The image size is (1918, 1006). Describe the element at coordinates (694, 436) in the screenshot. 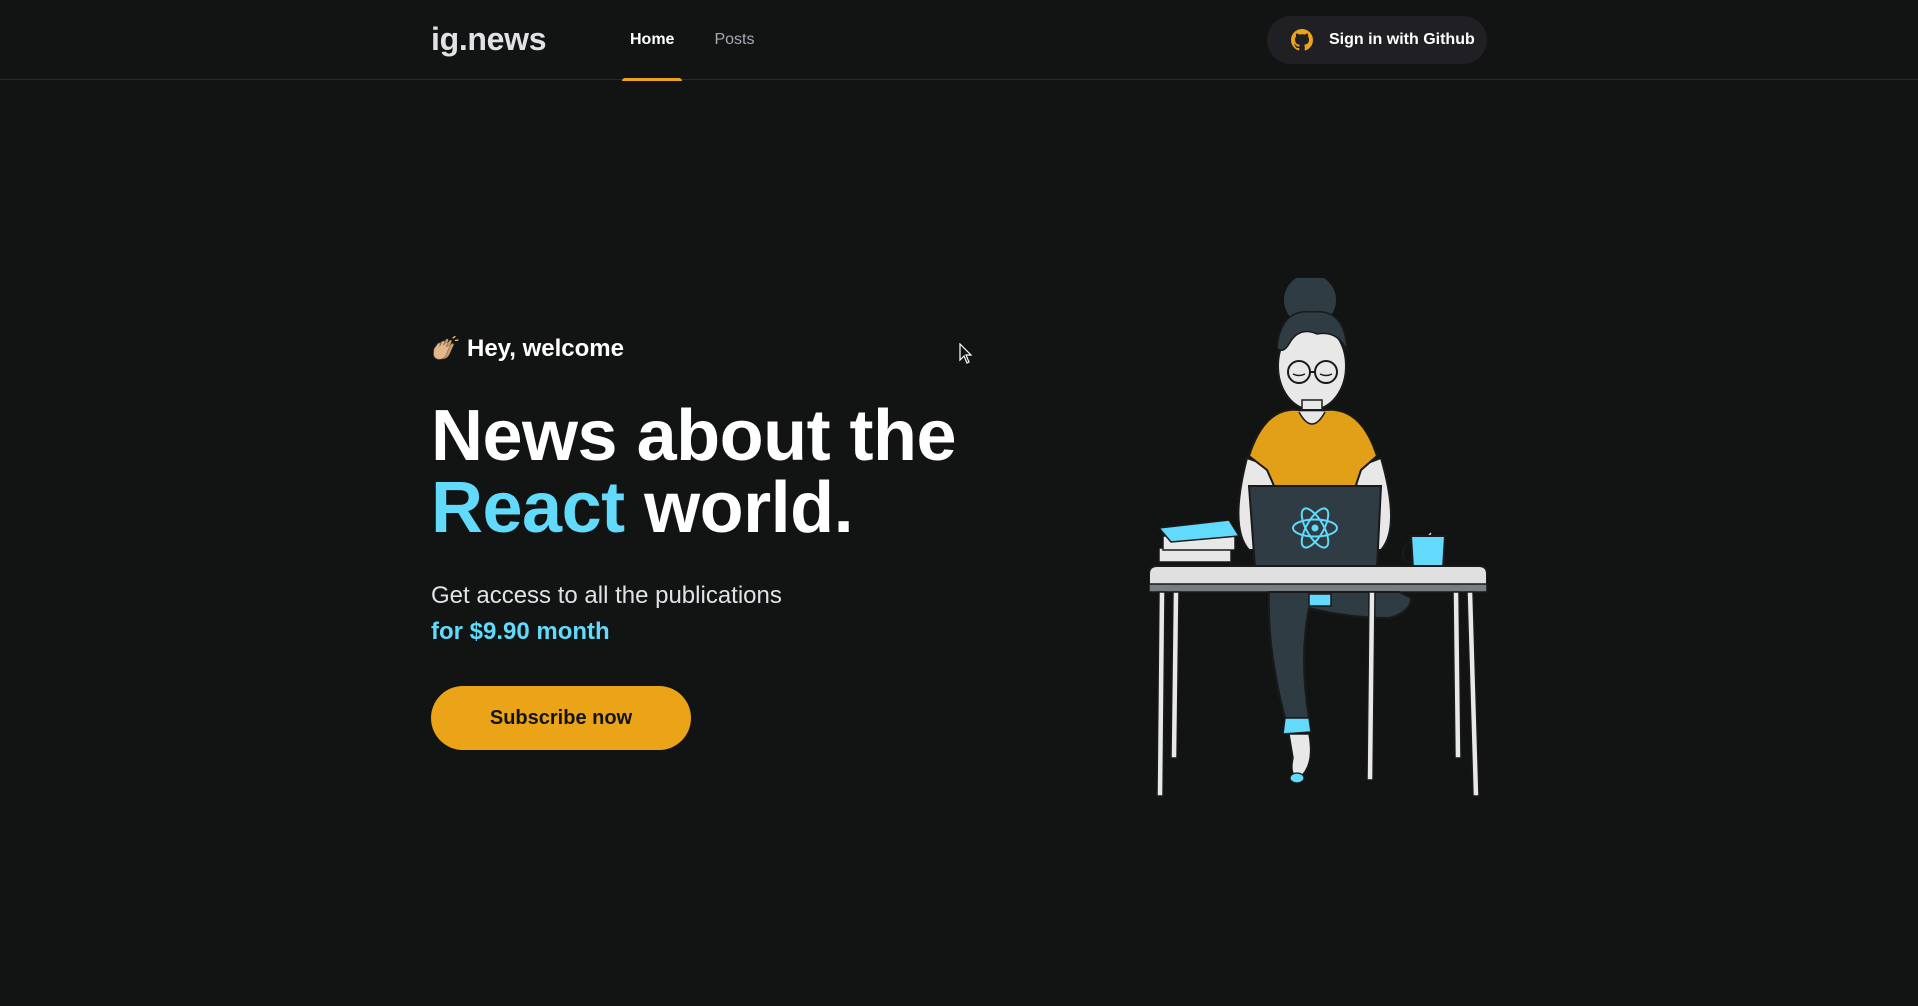

I see `headline-line1: News about the` at that location.